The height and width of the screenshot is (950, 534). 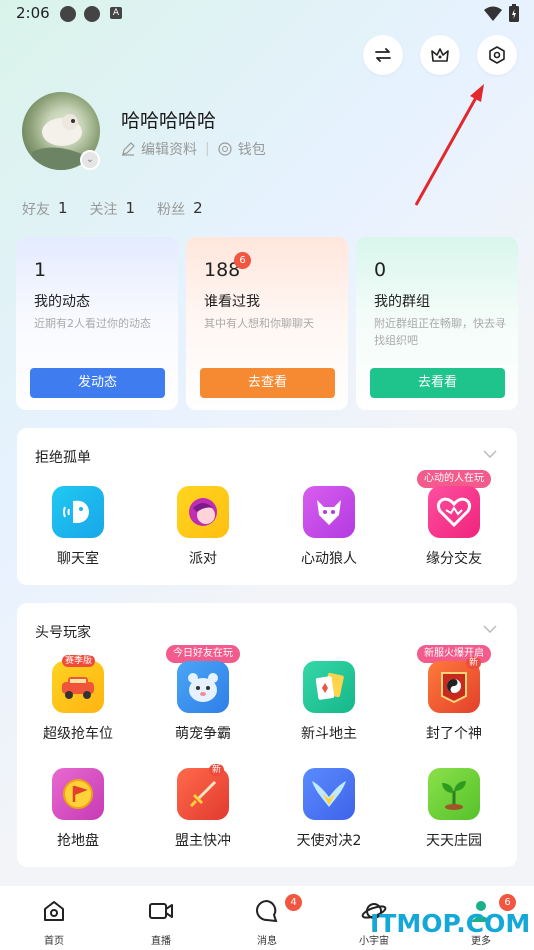 What do you see at coordinates (36, 209) in the screenshot?
I see `stat-friends-label: 好友` at bounding box center [36, 209].